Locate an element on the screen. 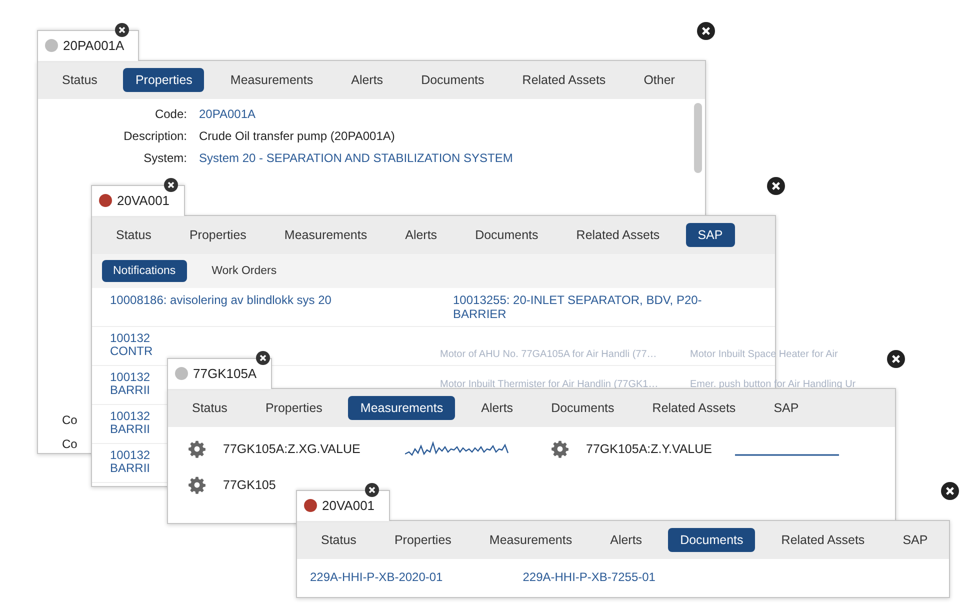  property-label: Code: is located at coordinates (170, 114).